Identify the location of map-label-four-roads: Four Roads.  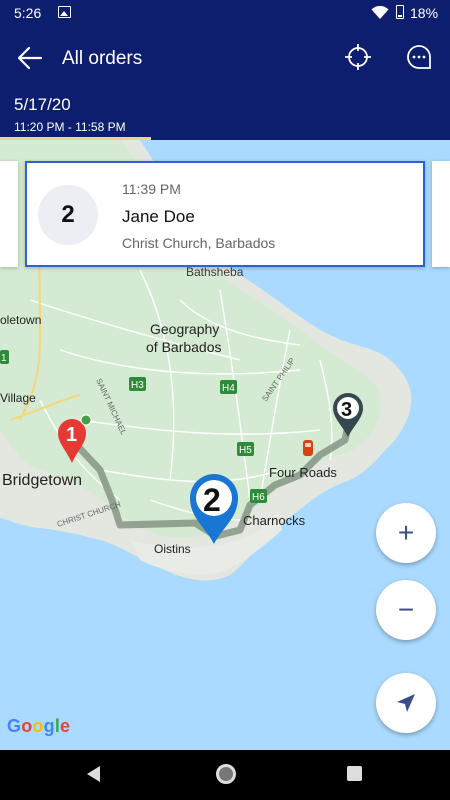
(303, 472).